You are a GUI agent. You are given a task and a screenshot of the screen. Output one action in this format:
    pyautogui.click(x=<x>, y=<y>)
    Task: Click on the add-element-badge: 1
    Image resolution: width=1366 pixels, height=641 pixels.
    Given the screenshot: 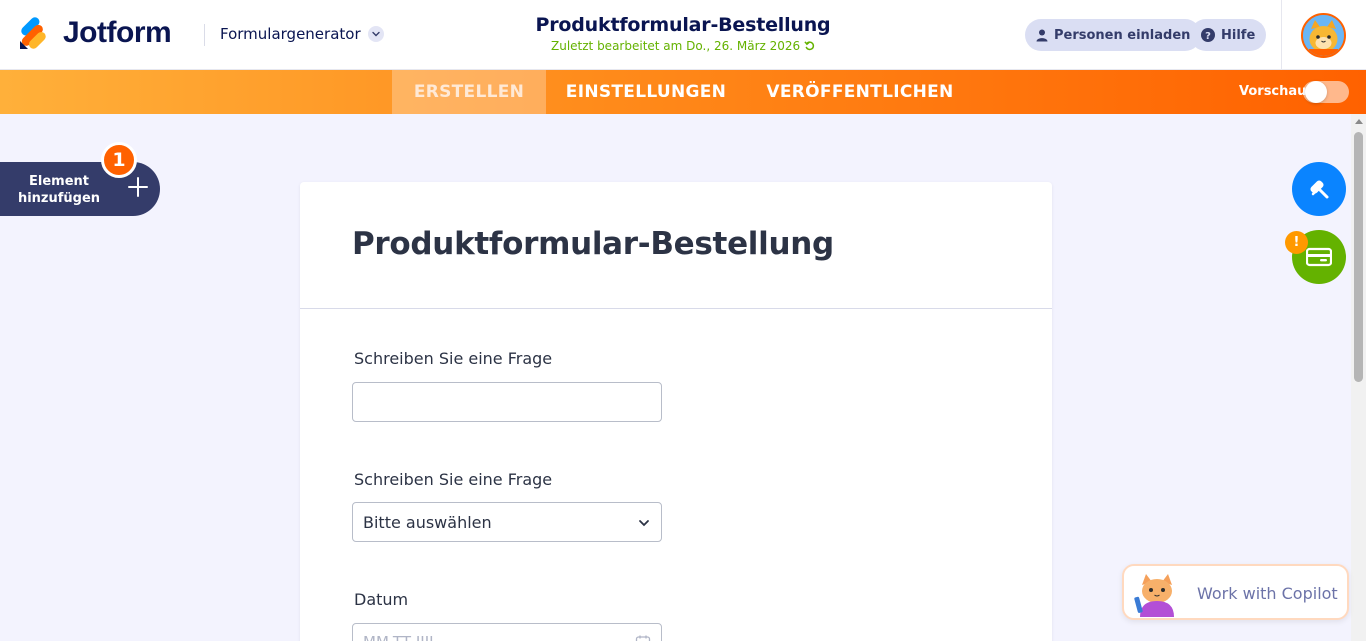 What is the action you would take?
    pyautogui.click(x=119, y=160)
    